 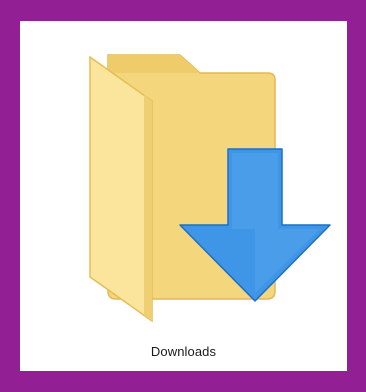 What do you see at coordinates (121, 189) in the screenshot?
I see `folder-front-panel` at bounding box center [121, 189].